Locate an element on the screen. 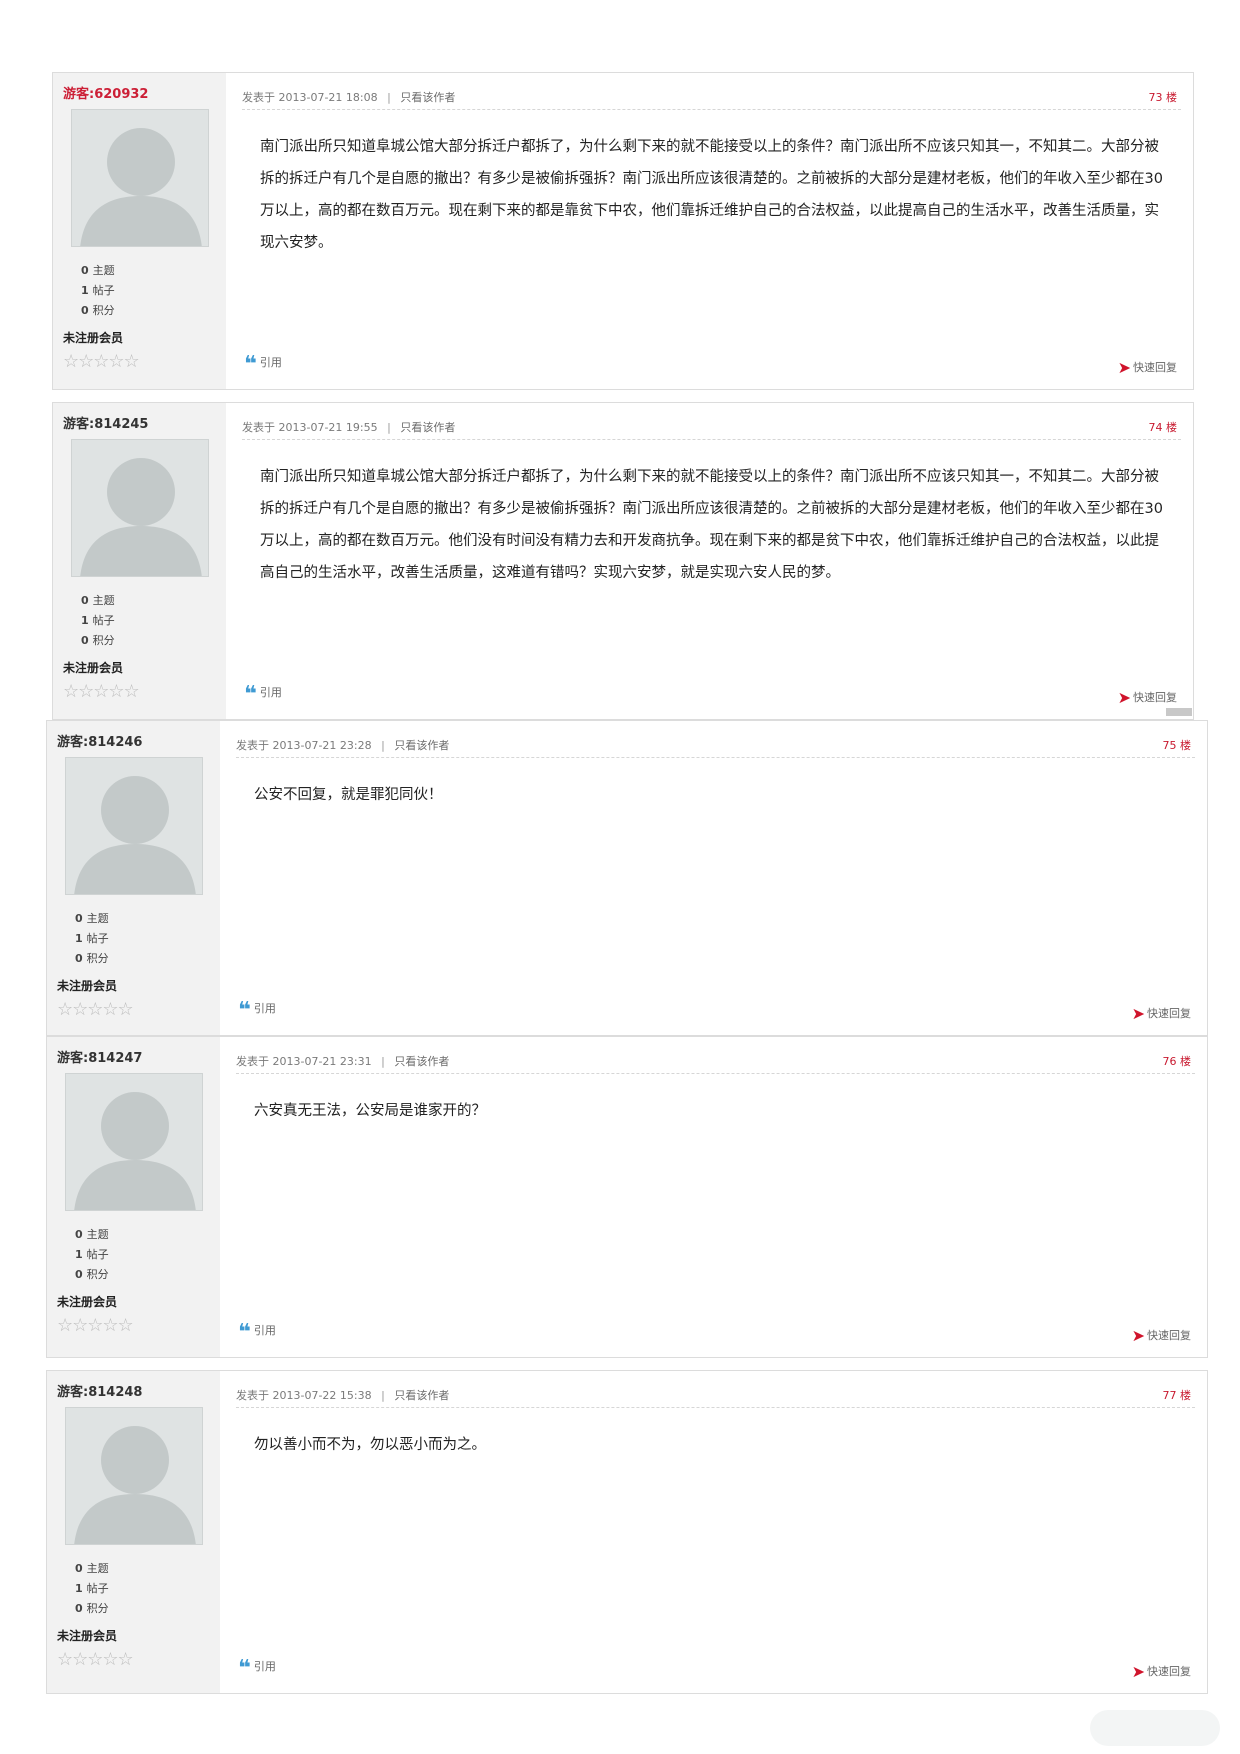 The image size is (1240, 1754). floor-number: 76 楼 is located at coordinates (1177, 1061).